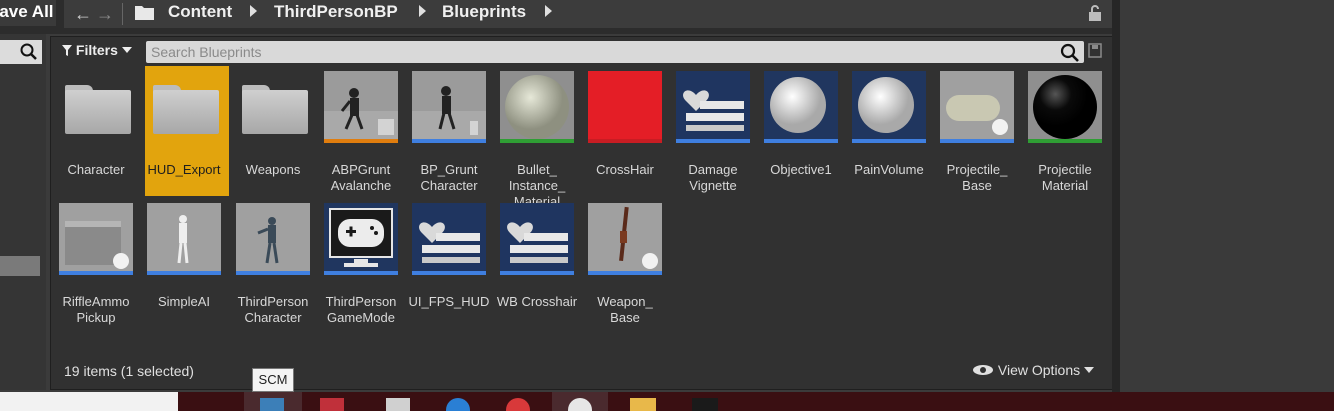 The height and width of the screenshot is (411, 1334). Describe the element at coordinates (449, 177) in the screenshot. I see `asset-label: BP_Grunt Character` at that location.